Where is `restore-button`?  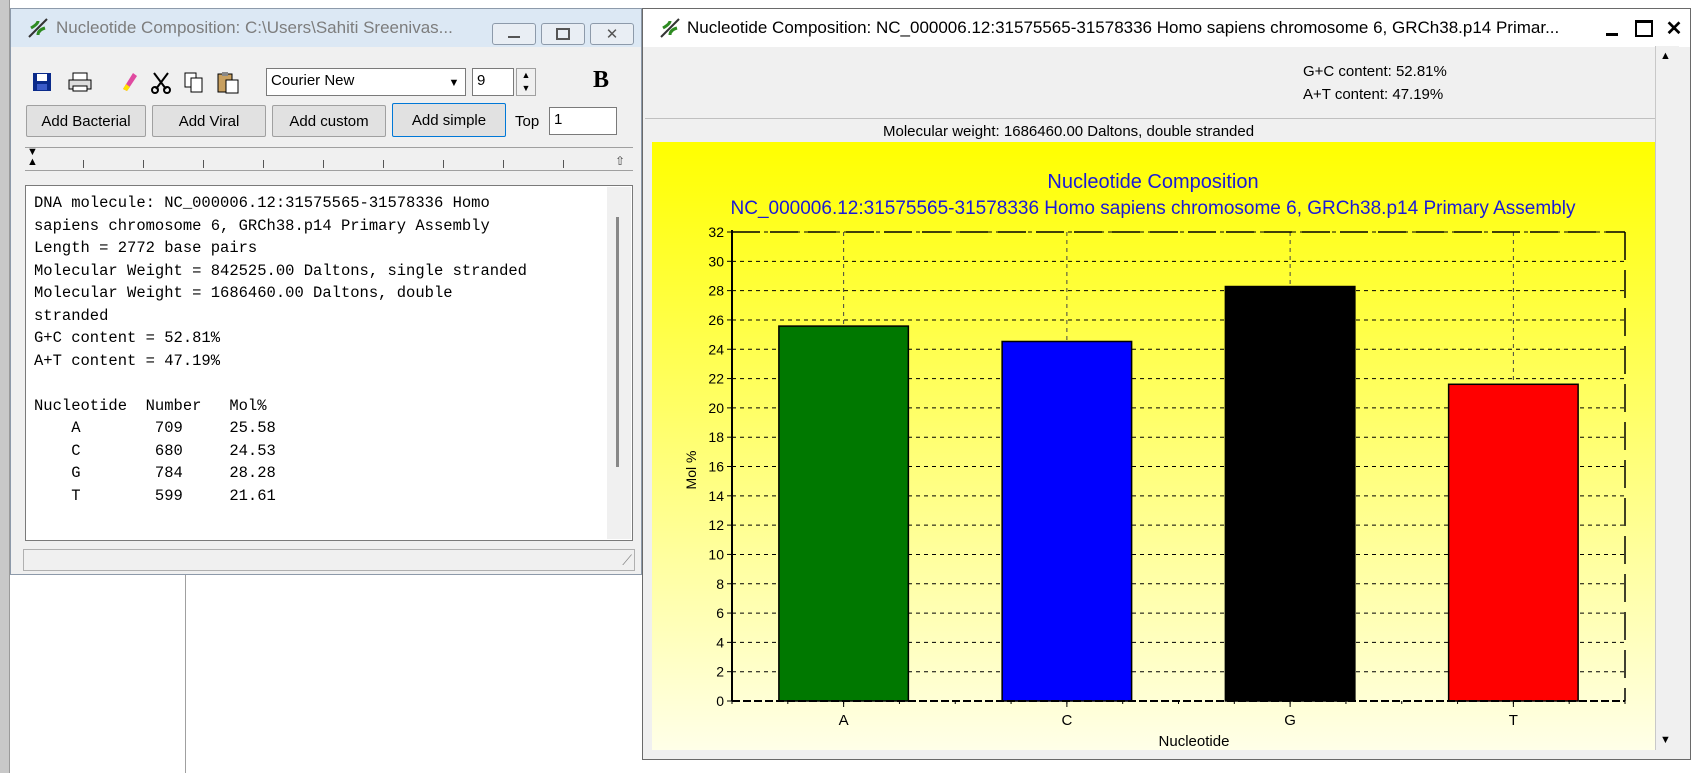 restore-button is located at coordinates (563, 34).